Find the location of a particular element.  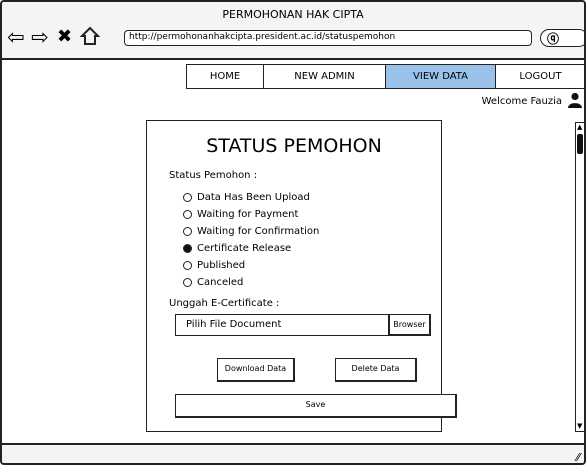

menu-logout: LOGOUT is located at coordinates (540, 76).